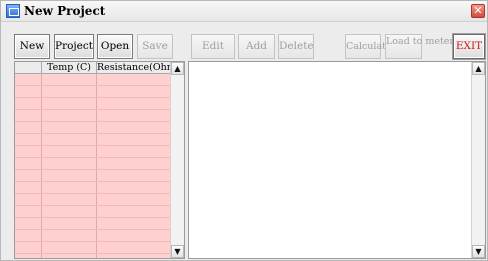  Describe the element at coordinates (133, 67) in the screenshot. I see `column-header-resistance: Resistance(Ohm)` at that location.